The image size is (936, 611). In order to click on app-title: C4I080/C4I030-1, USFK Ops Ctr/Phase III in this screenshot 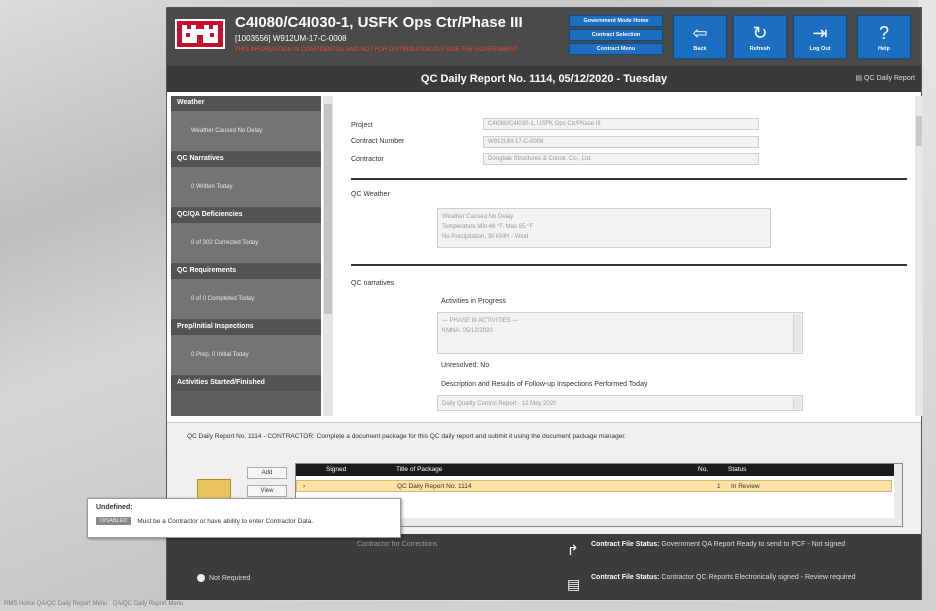, I will do `click(379, 22)`.